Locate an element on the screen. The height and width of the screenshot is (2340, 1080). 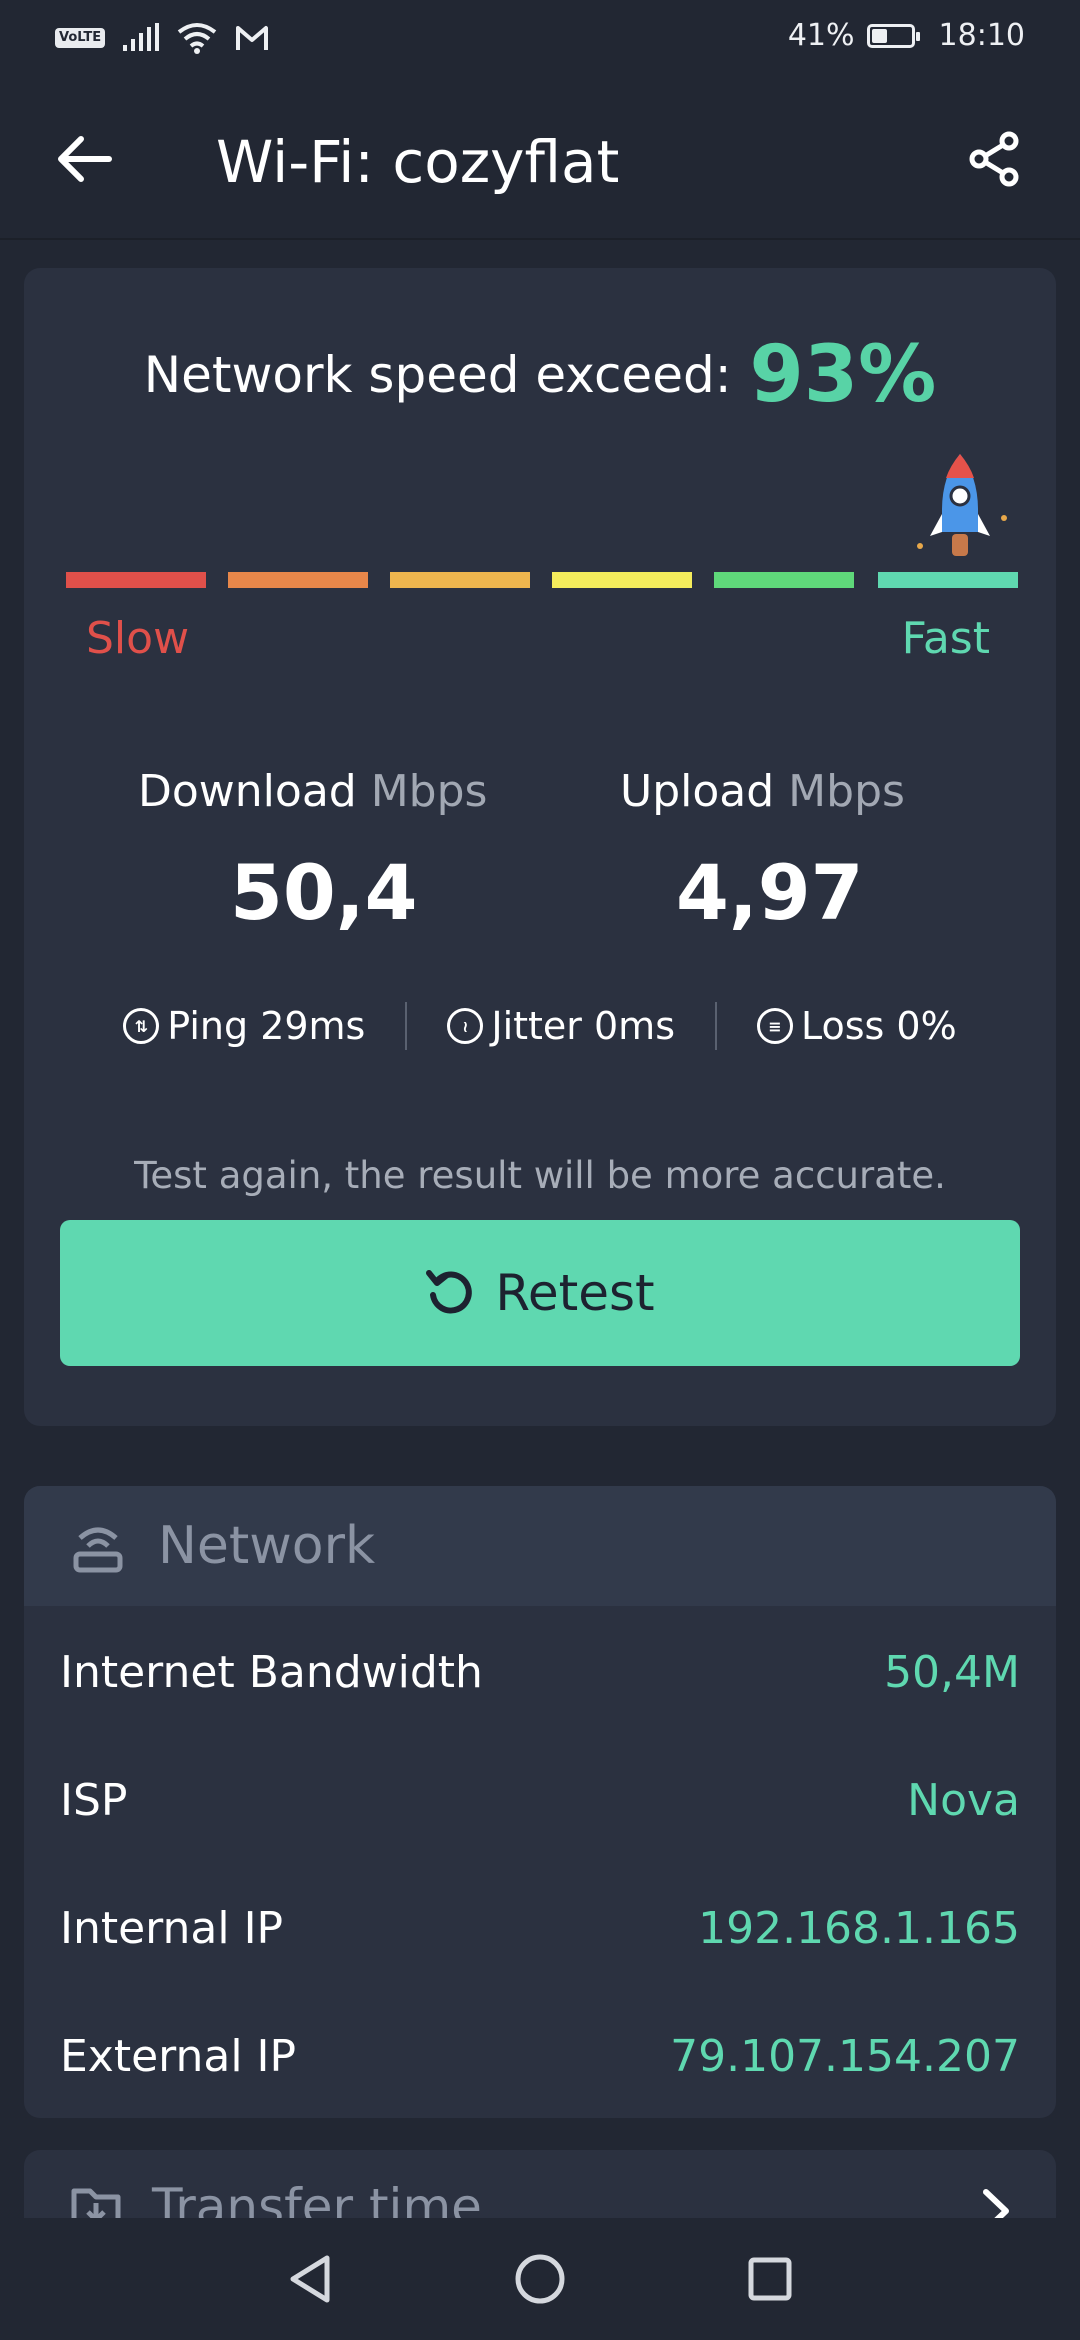
upload-header: Upload Mbps is located at coordinates (762, 791).